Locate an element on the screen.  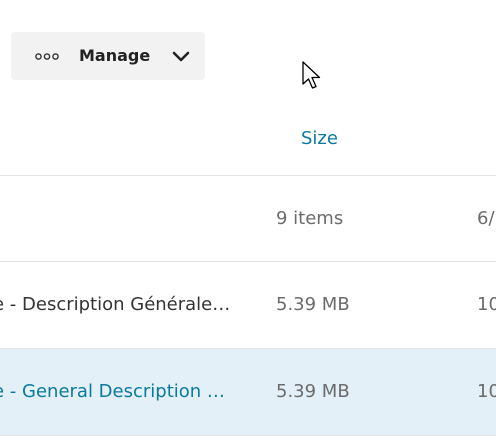
mouse-pointer-icon is located at coordinates (311, 75).